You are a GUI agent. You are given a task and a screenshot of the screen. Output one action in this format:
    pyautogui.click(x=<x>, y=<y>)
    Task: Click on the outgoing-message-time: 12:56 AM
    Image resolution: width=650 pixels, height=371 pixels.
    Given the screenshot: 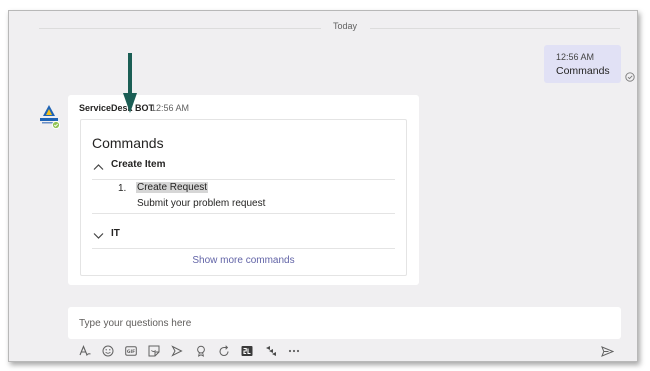 What is the action you would take?
    pyautogui.click(x=575, y=57)
    